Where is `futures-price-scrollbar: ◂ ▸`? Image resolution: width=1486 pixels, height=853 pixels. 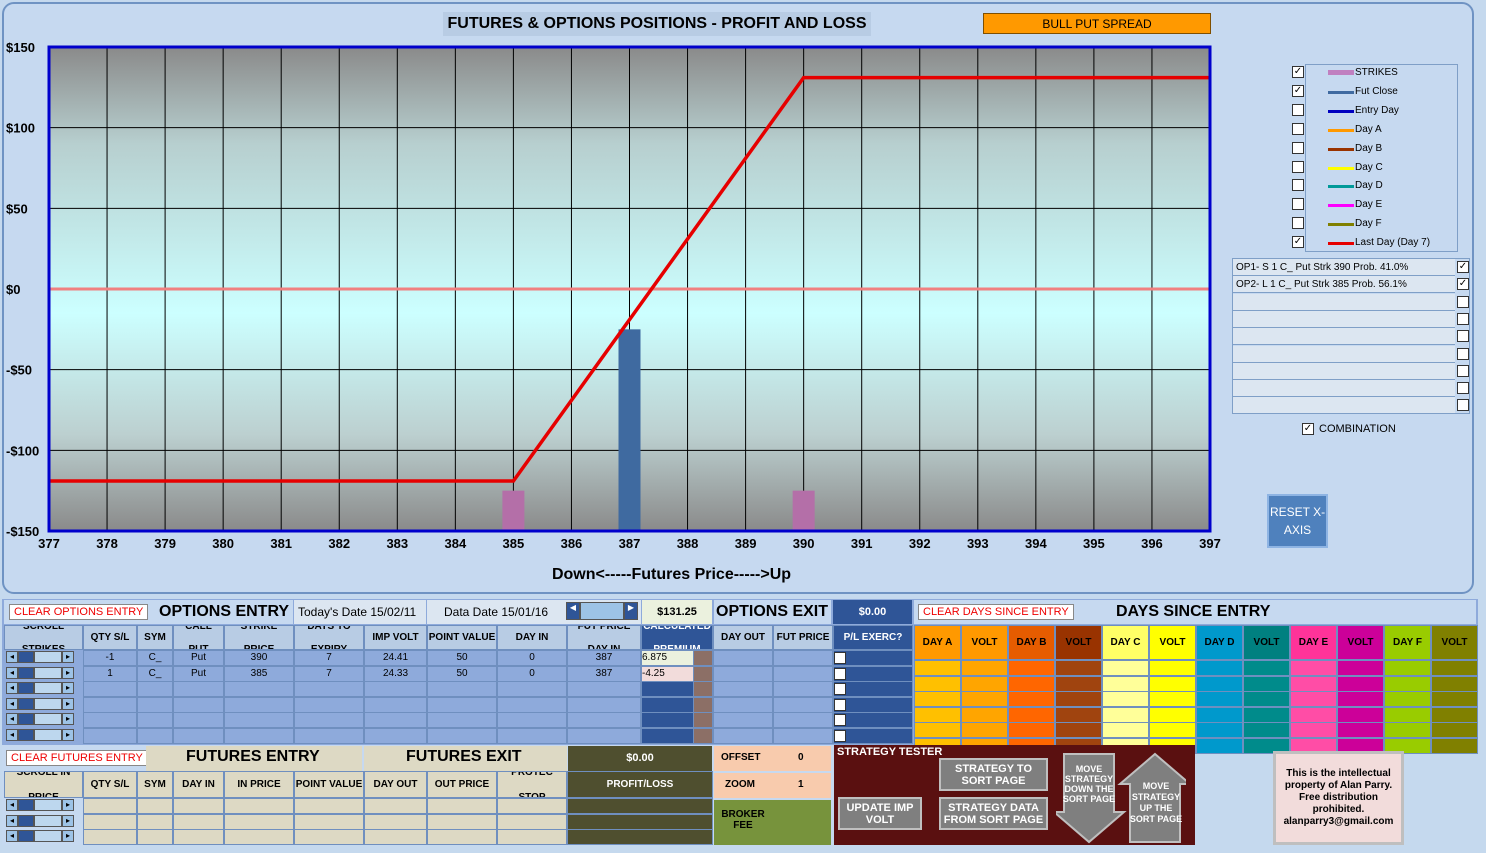
futures-price-scrollbar: ◂ ▸ is located at coordinates (40, 820).